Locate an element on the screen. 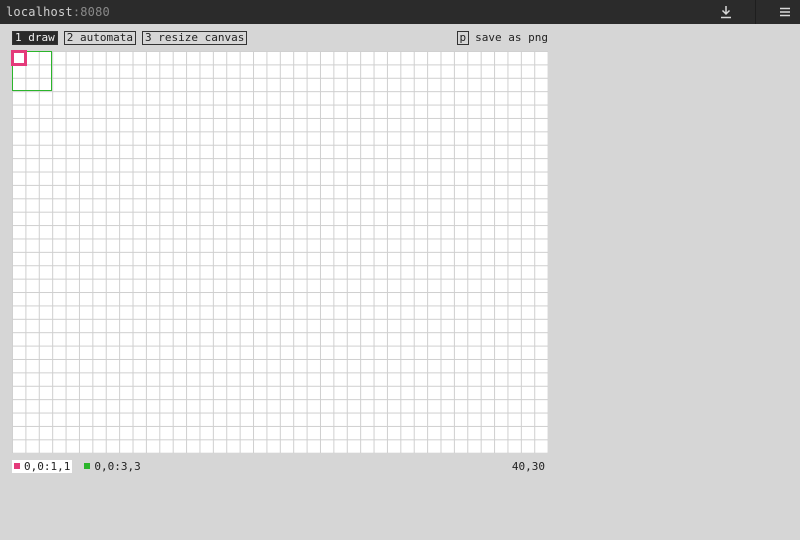 Image resolution: width=800 pixels, height=540 pixels. download-icon is located at coordinates (726, 12).